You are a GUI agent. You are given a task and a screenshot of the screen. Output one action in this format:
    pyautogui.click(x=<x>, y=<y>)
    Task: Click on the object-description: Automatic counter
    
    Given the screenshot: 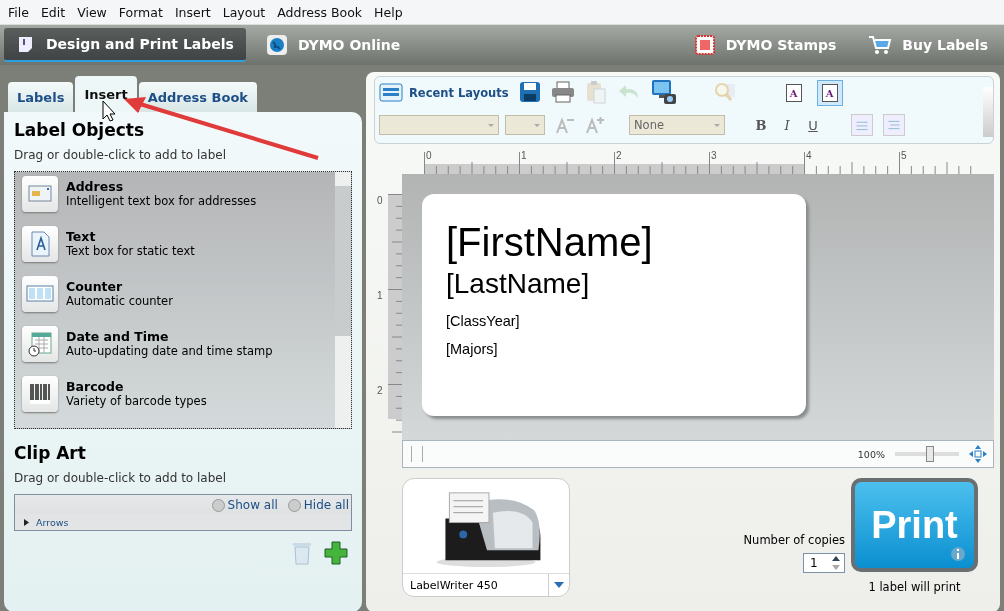 What is the action you would take?
    pyautogui.click(x=119, y=301)
    